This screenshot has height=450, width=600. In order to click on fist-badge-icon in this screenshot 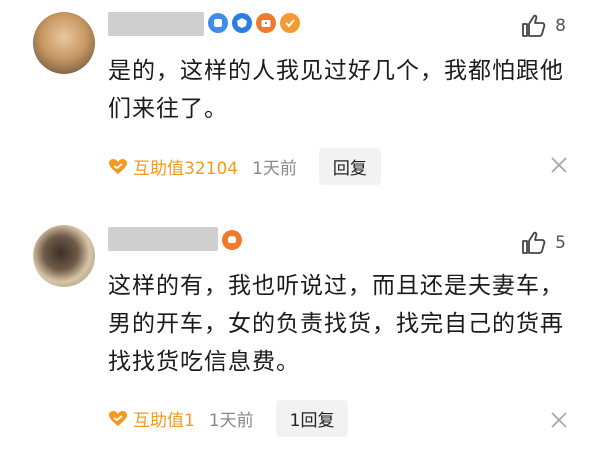, I will do `click(232, 240)`.